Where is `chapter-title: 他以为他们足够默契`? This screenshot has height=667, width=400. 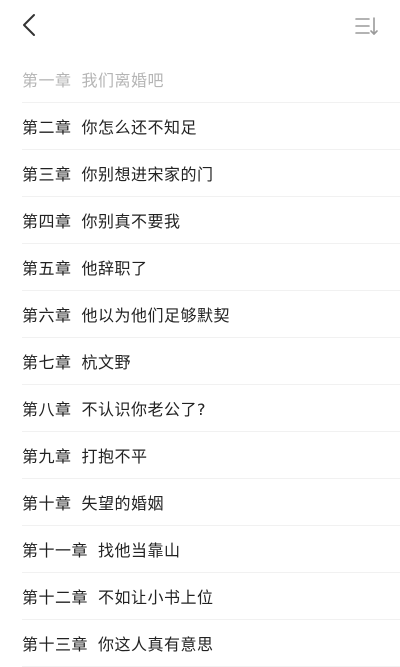
chapter-title: 他以为他们足够默契 is located at coordinates (156, 315).